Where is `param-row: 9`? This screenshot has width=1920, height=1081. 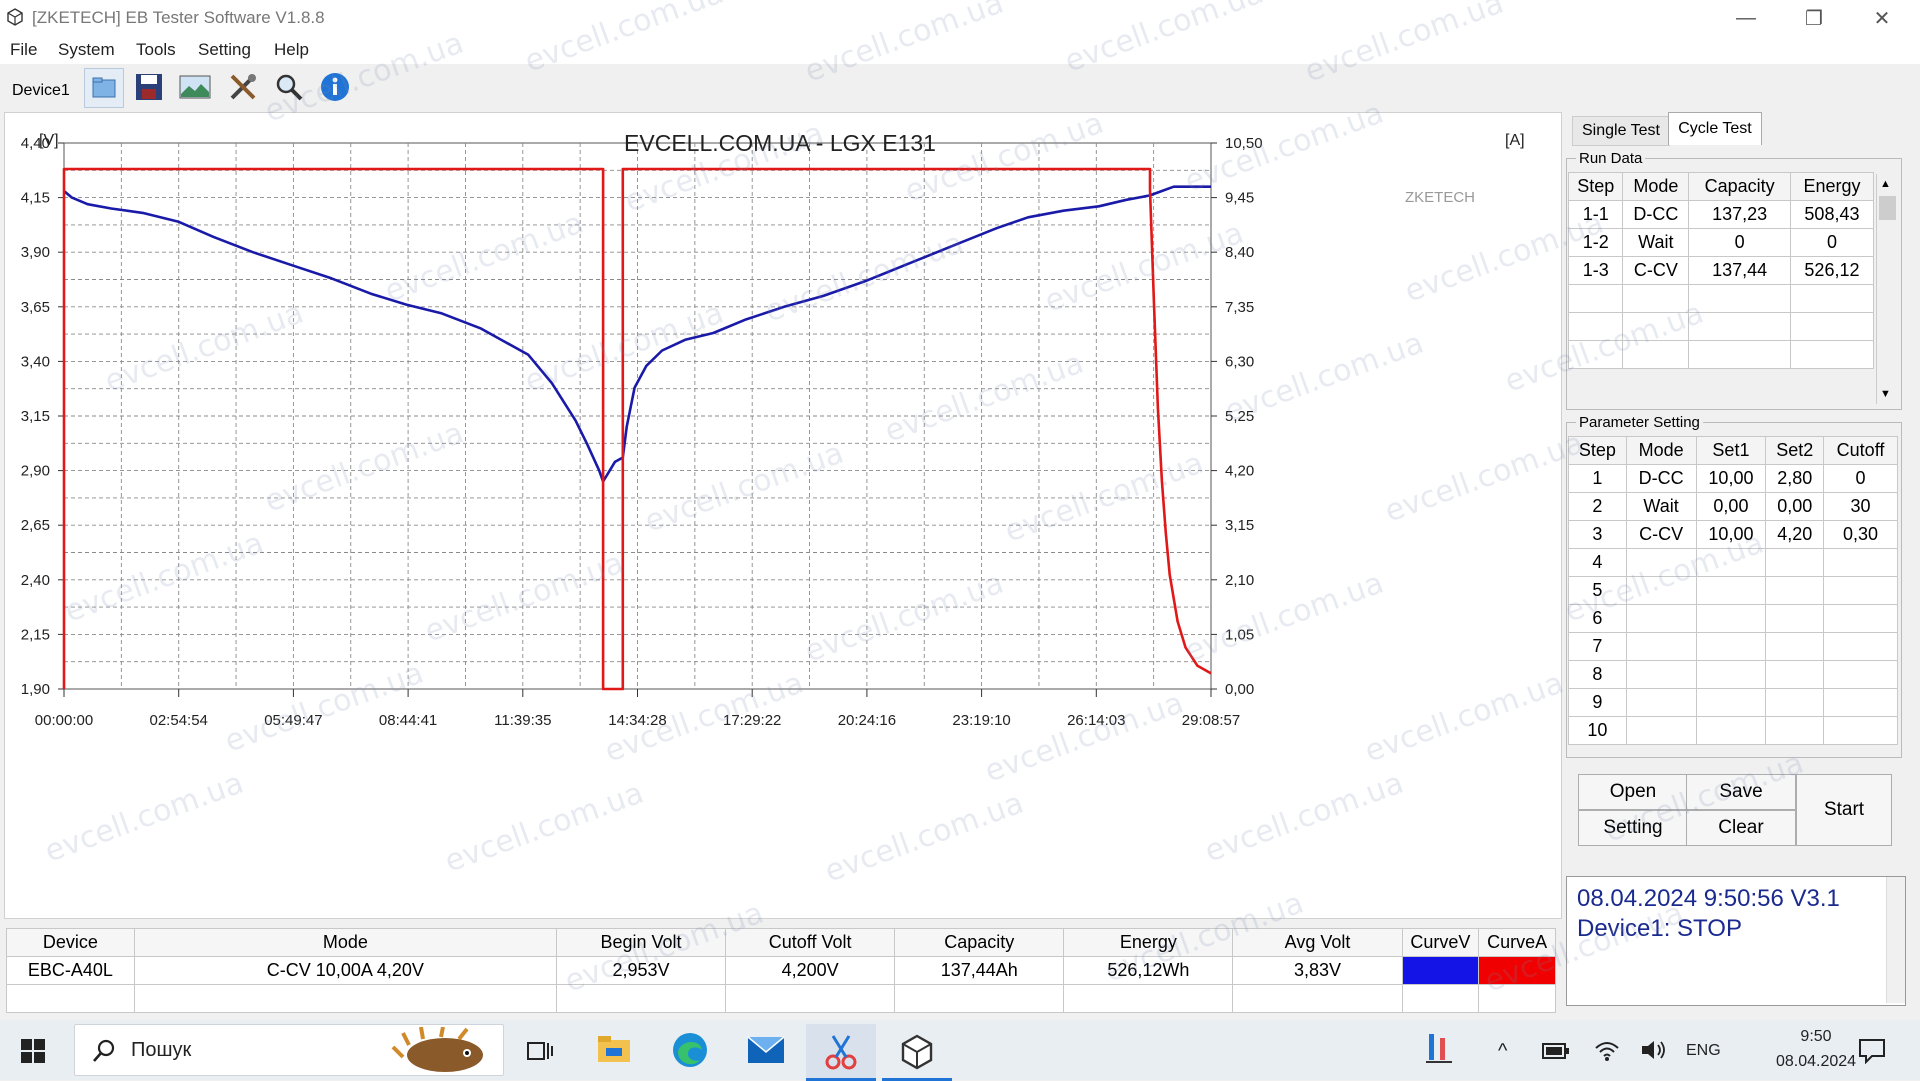
param-row: 9 is located at coordinates (1733, 702).